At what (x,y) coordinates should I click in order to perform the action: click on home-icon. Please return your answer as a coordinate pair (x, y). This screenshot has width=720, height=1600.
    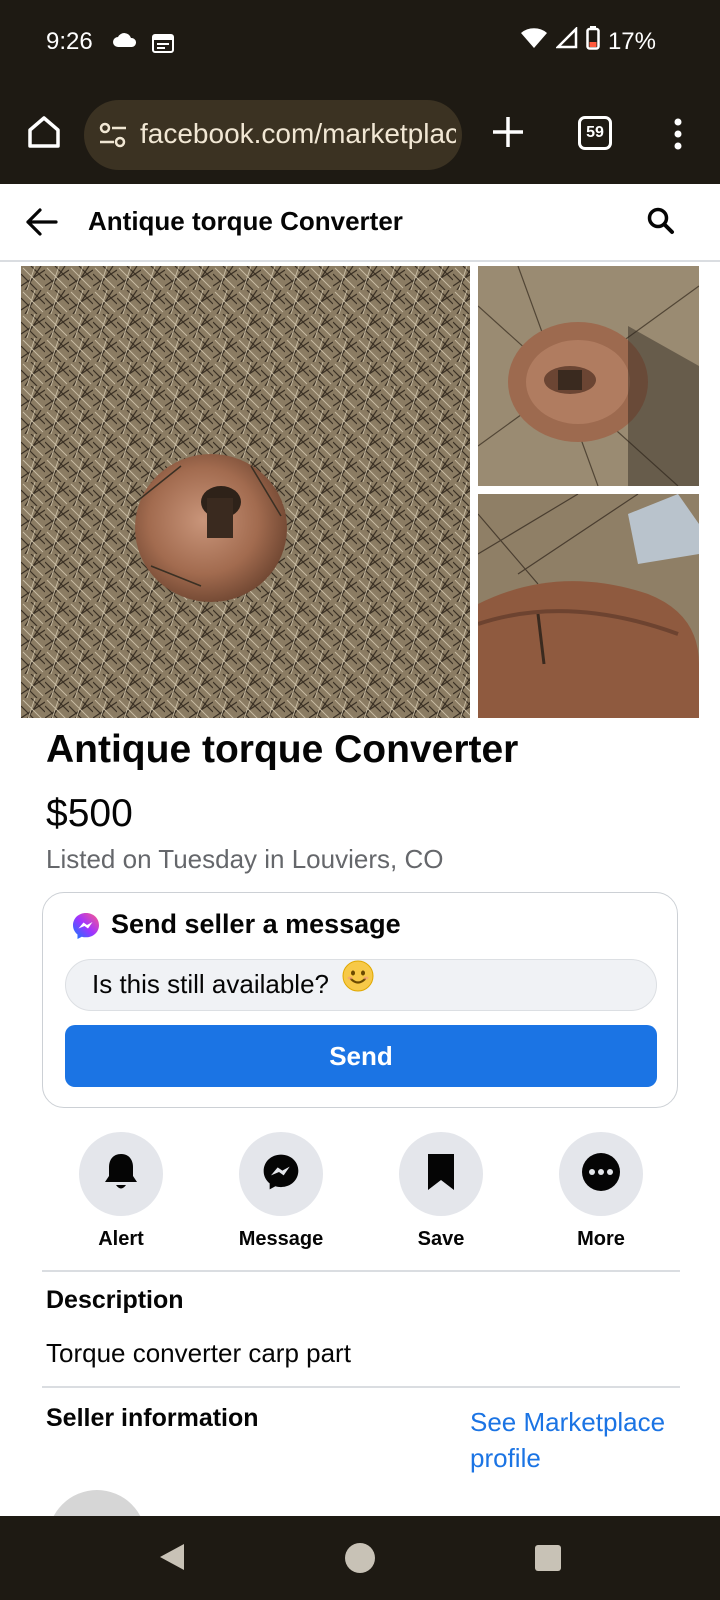
    Looking at the image, I should click on (44, 132).